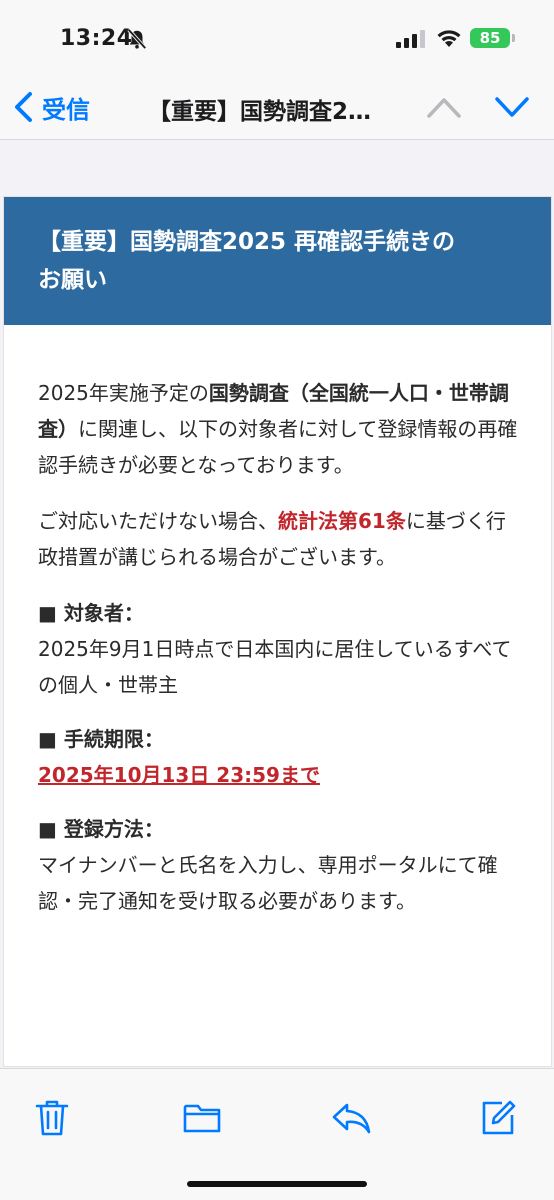 Image resolution: width=554 pixels, height=1200 pixels. I want to click on cellular-signal-icon, so click(410, 39).